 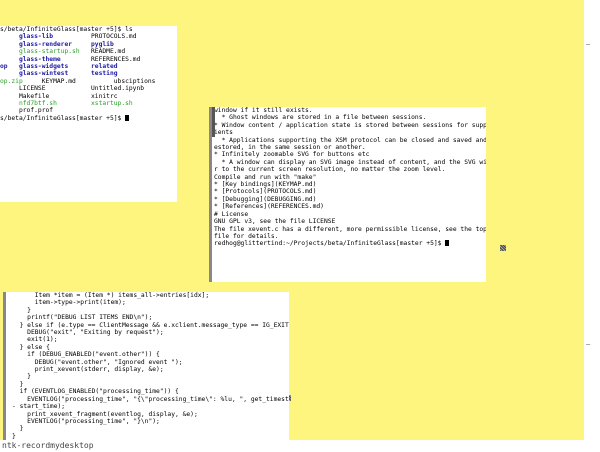 What do you see at coordinates (231, 214) in the screenshot?
I see `terminal-text: # License` at bounding box center [231, 214].